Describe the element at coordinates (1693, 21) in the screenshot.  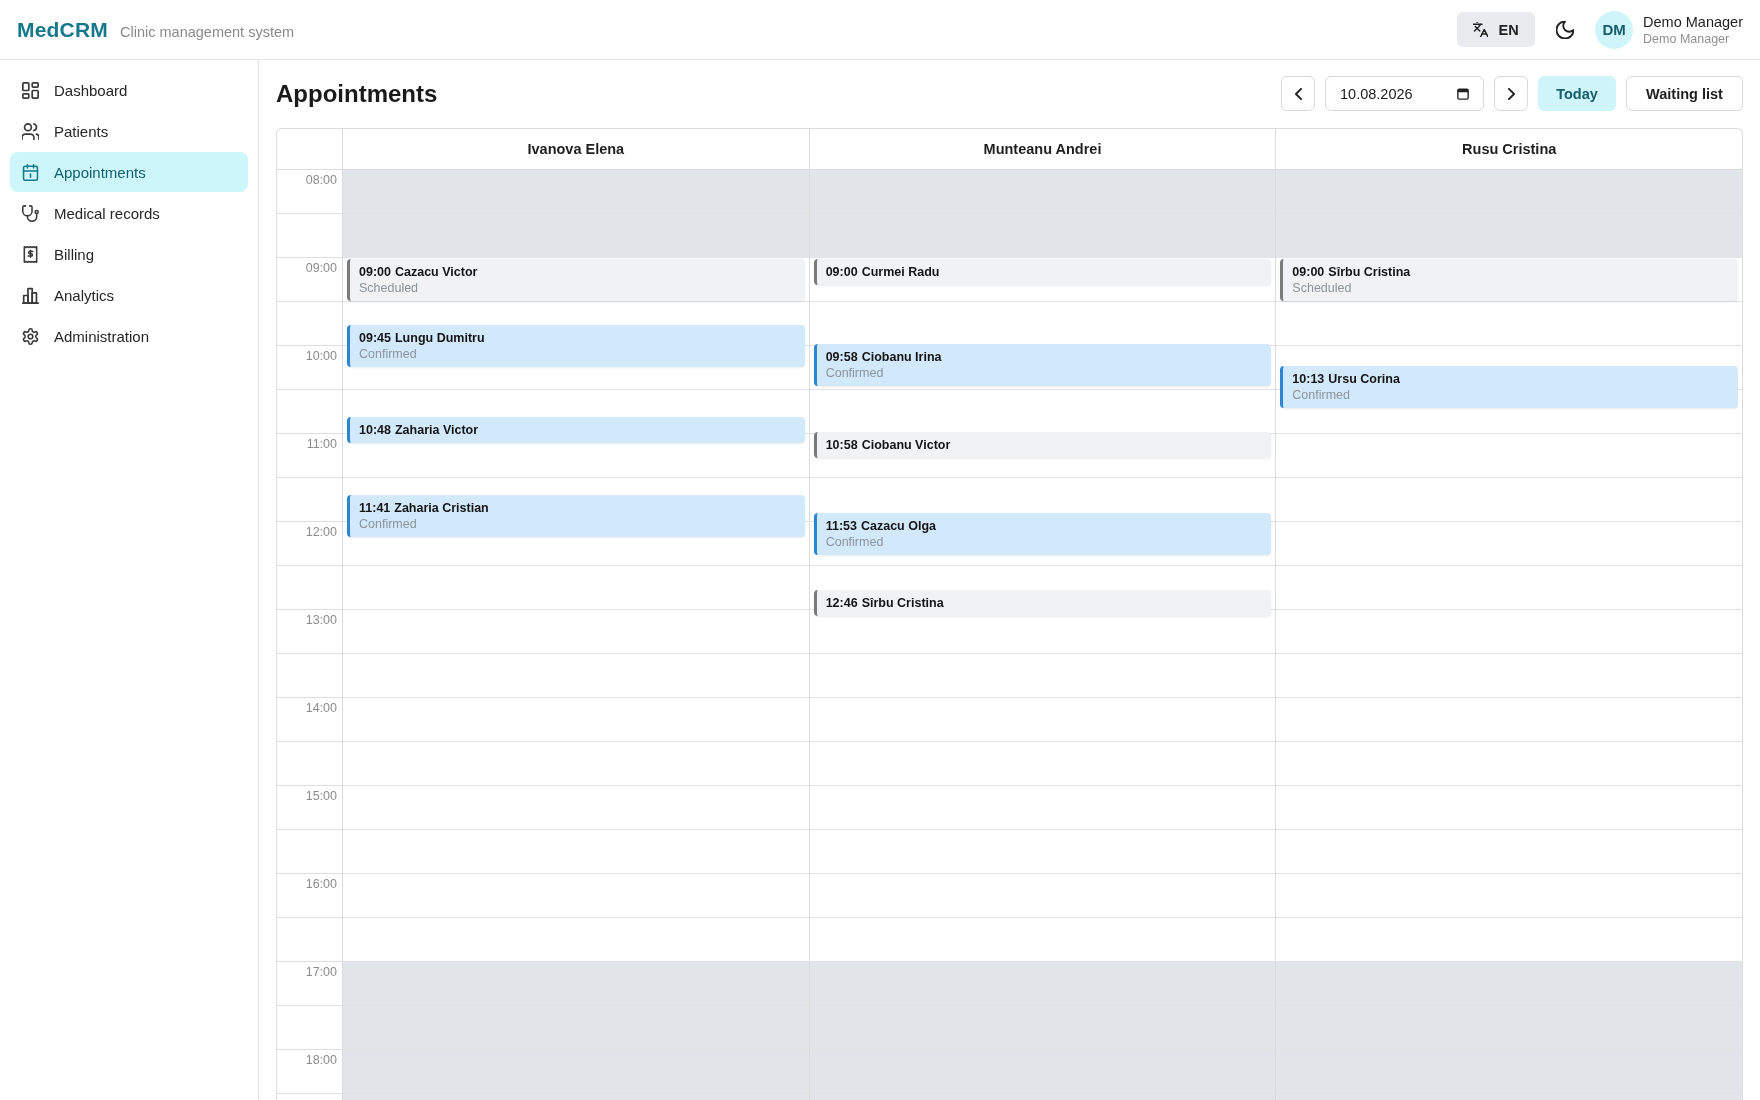
I see `user-name: Demo Manager` at that location.